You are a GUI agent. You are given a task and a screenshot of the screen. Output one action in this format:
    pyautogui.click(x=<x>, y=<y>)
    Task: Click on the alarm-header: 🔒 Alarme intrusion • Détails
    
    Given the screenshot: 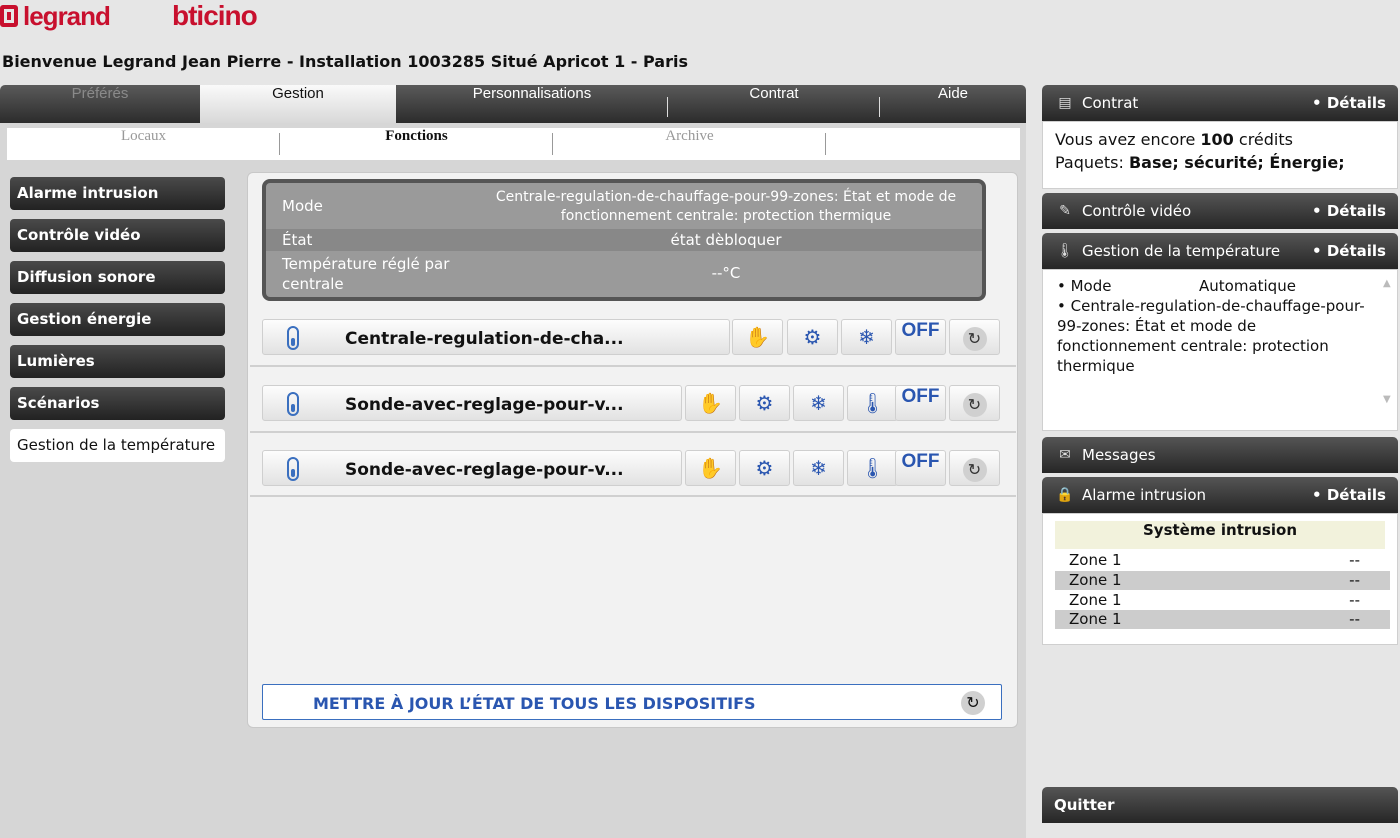 What is the action you would take?
    pyautogui.click(x=1220, y=495)
    